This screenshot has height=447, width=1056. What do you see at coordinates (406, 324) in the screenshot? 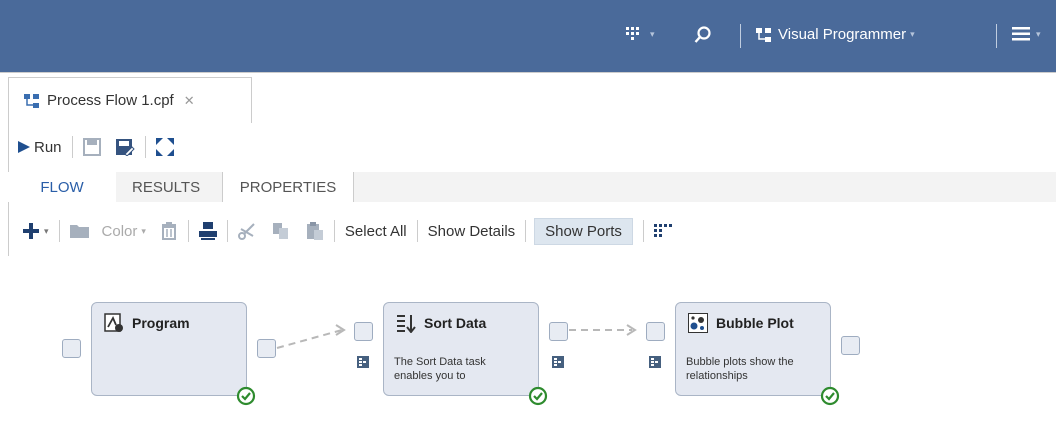
I see `sort-icon` at bounding box center [406, 324].